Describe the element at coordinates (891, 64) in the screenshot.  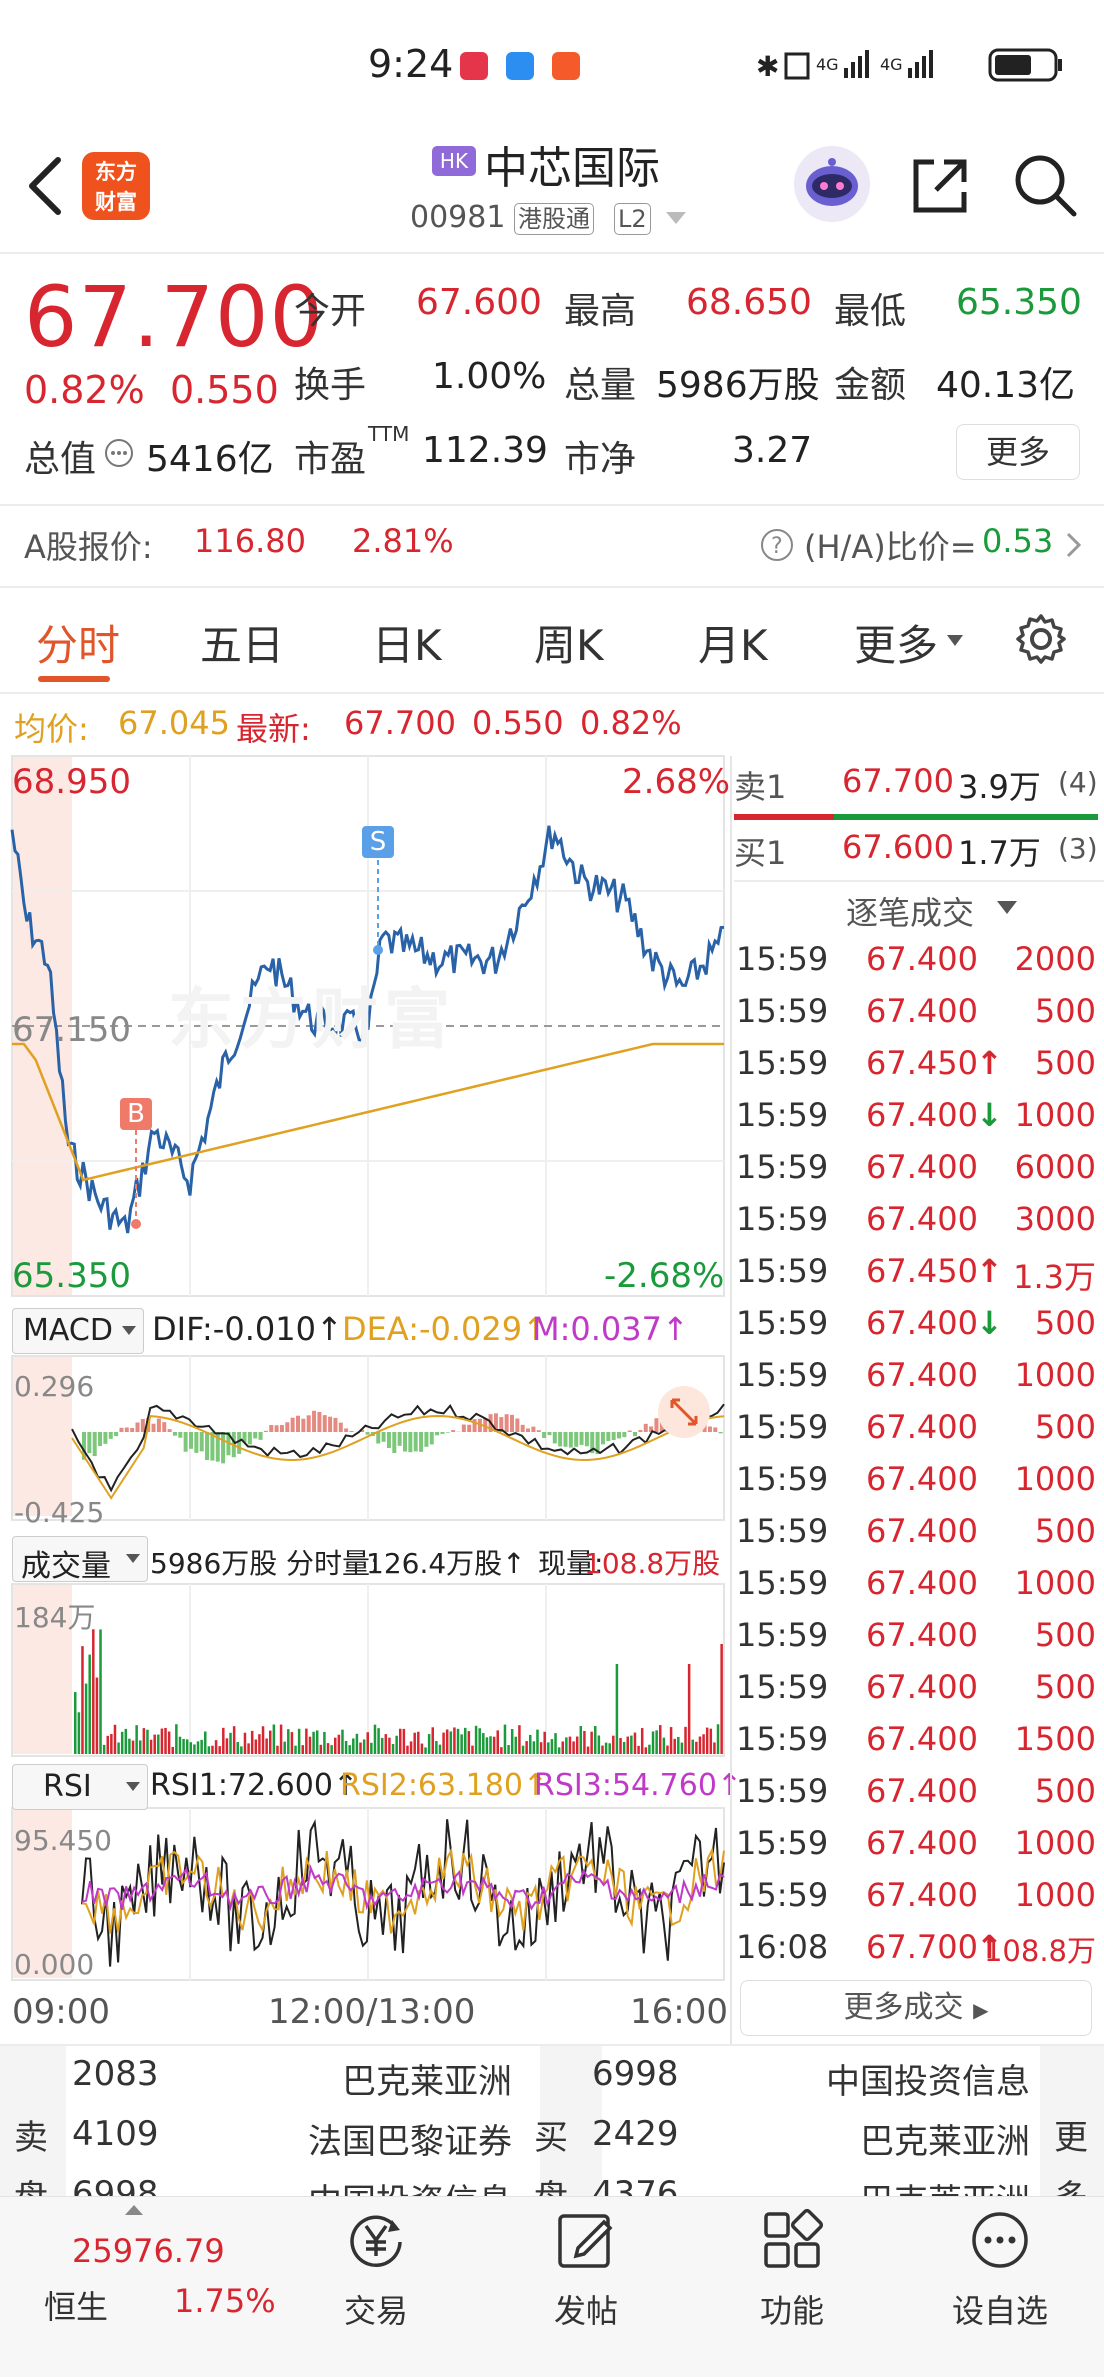
I see `svg-text: 4G` at that location.